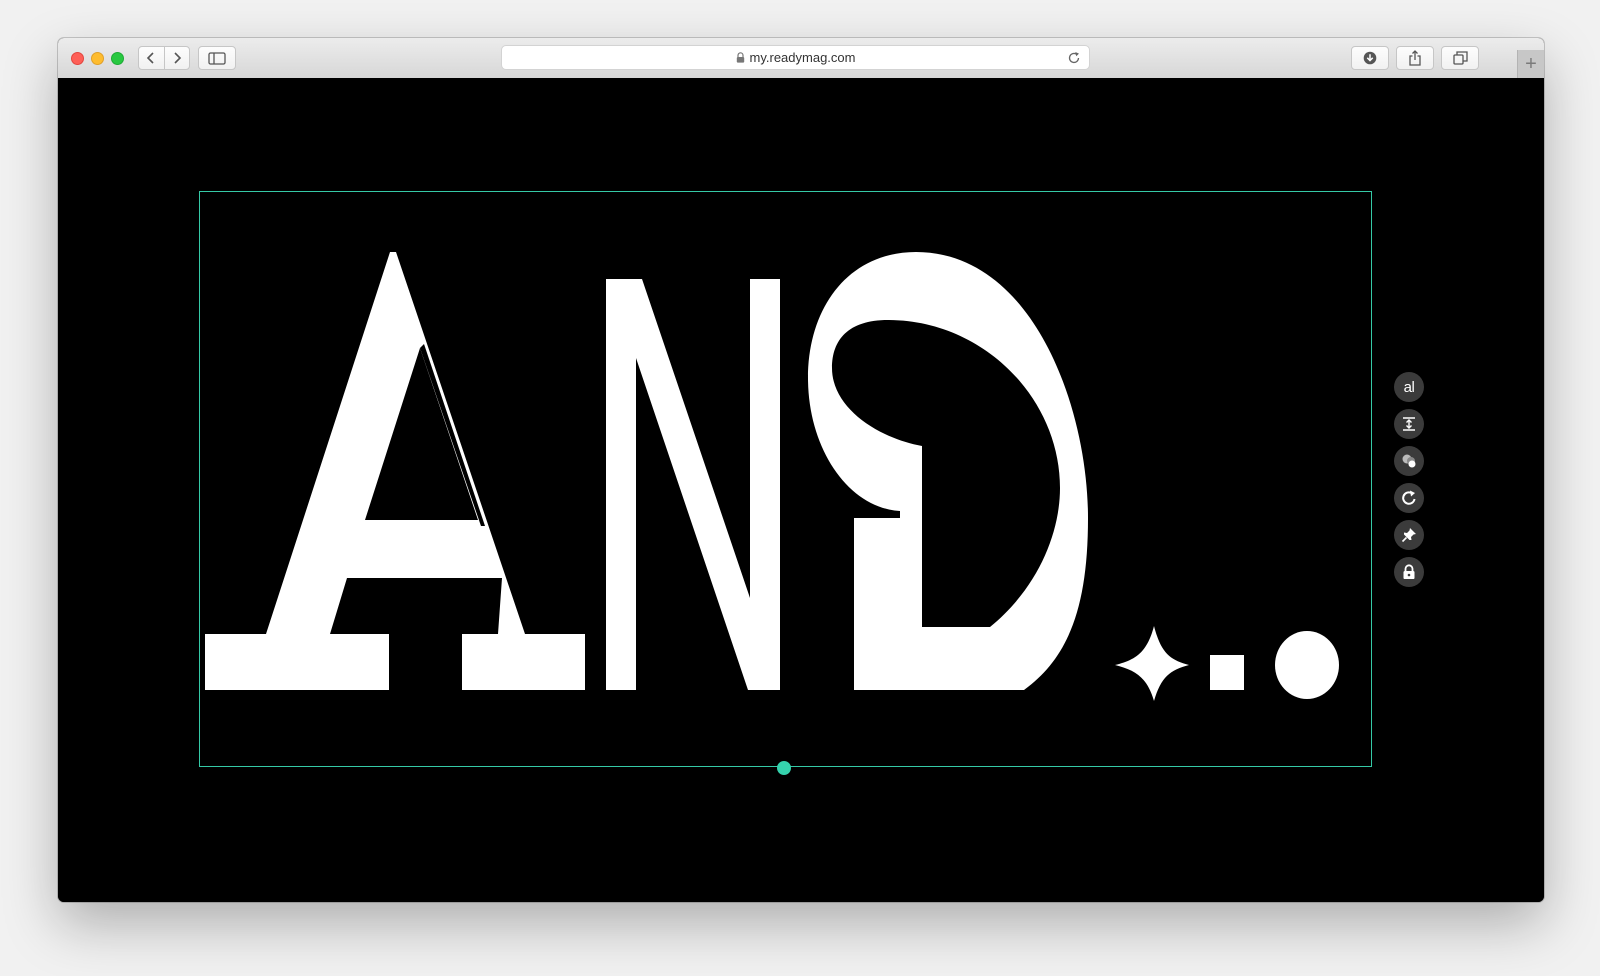 Image resolution: width=1600 pixels, height=976 pixels. I want to click on resize-handle, so click(784, 768).